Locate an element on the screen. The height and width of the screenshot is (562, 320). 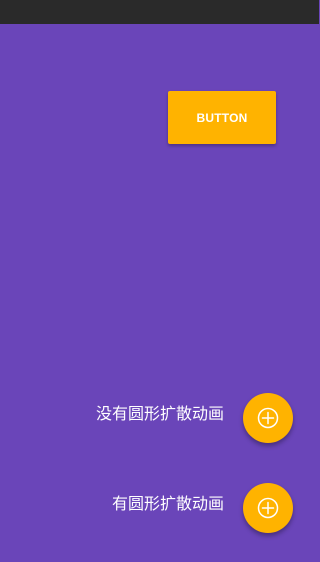
fab-no-circular-reveal is located at coordinates (268, 418).